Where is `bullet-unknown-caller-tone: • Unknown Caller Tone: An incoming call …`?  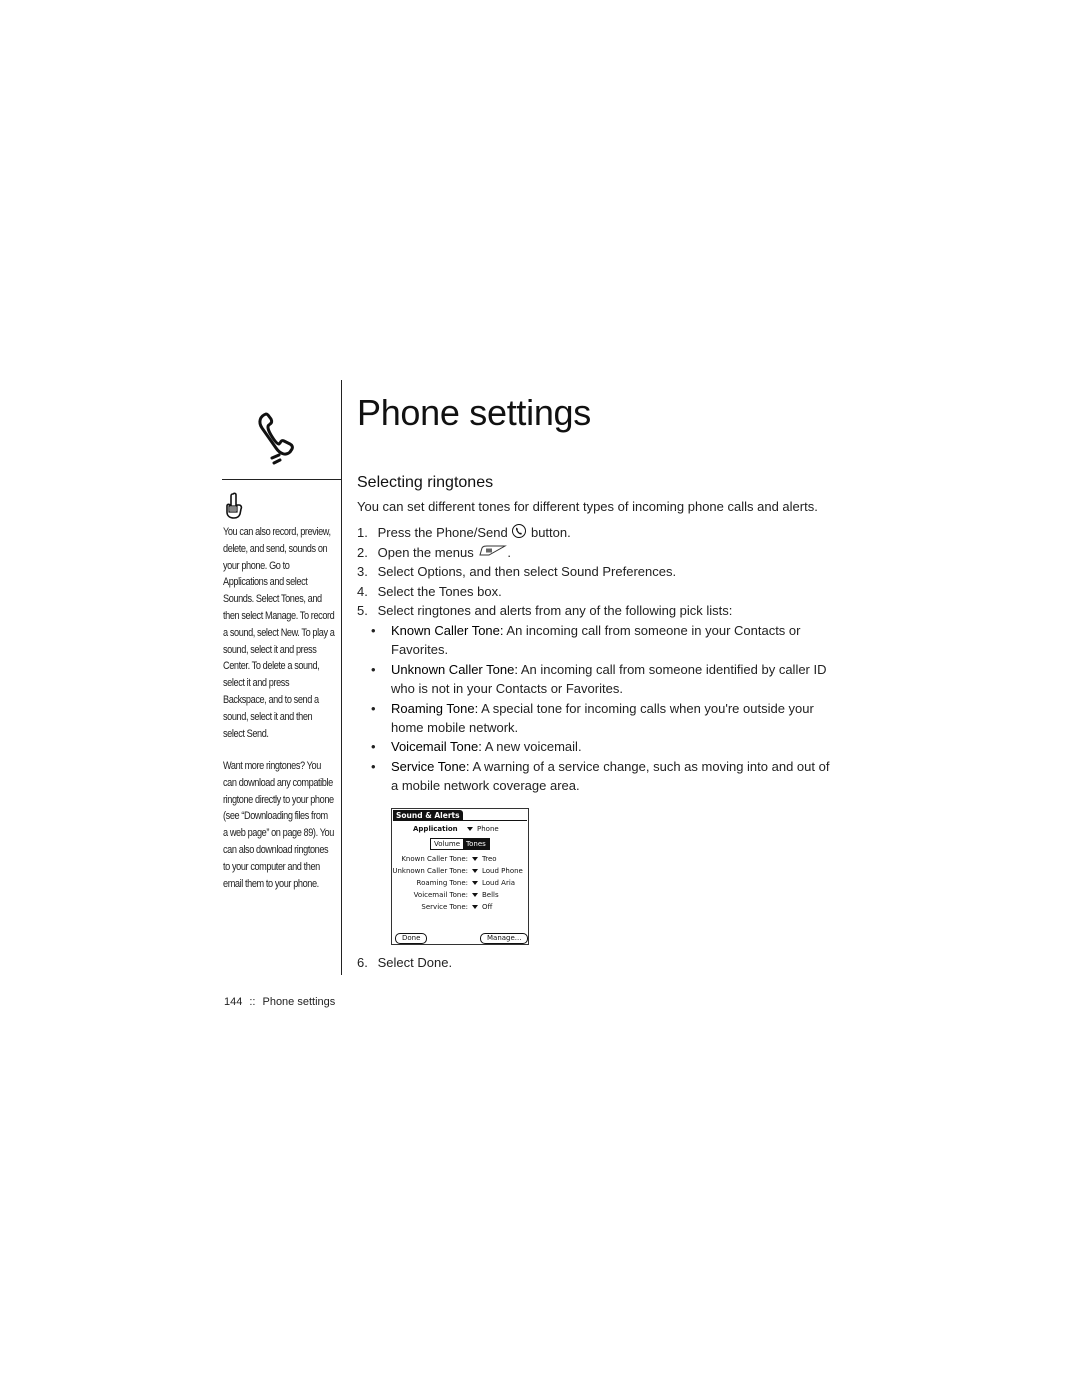
bullet-unknown-caller-tone: • Unknown Caller Tone: An incoming call … is located at coordinates (599, 679).